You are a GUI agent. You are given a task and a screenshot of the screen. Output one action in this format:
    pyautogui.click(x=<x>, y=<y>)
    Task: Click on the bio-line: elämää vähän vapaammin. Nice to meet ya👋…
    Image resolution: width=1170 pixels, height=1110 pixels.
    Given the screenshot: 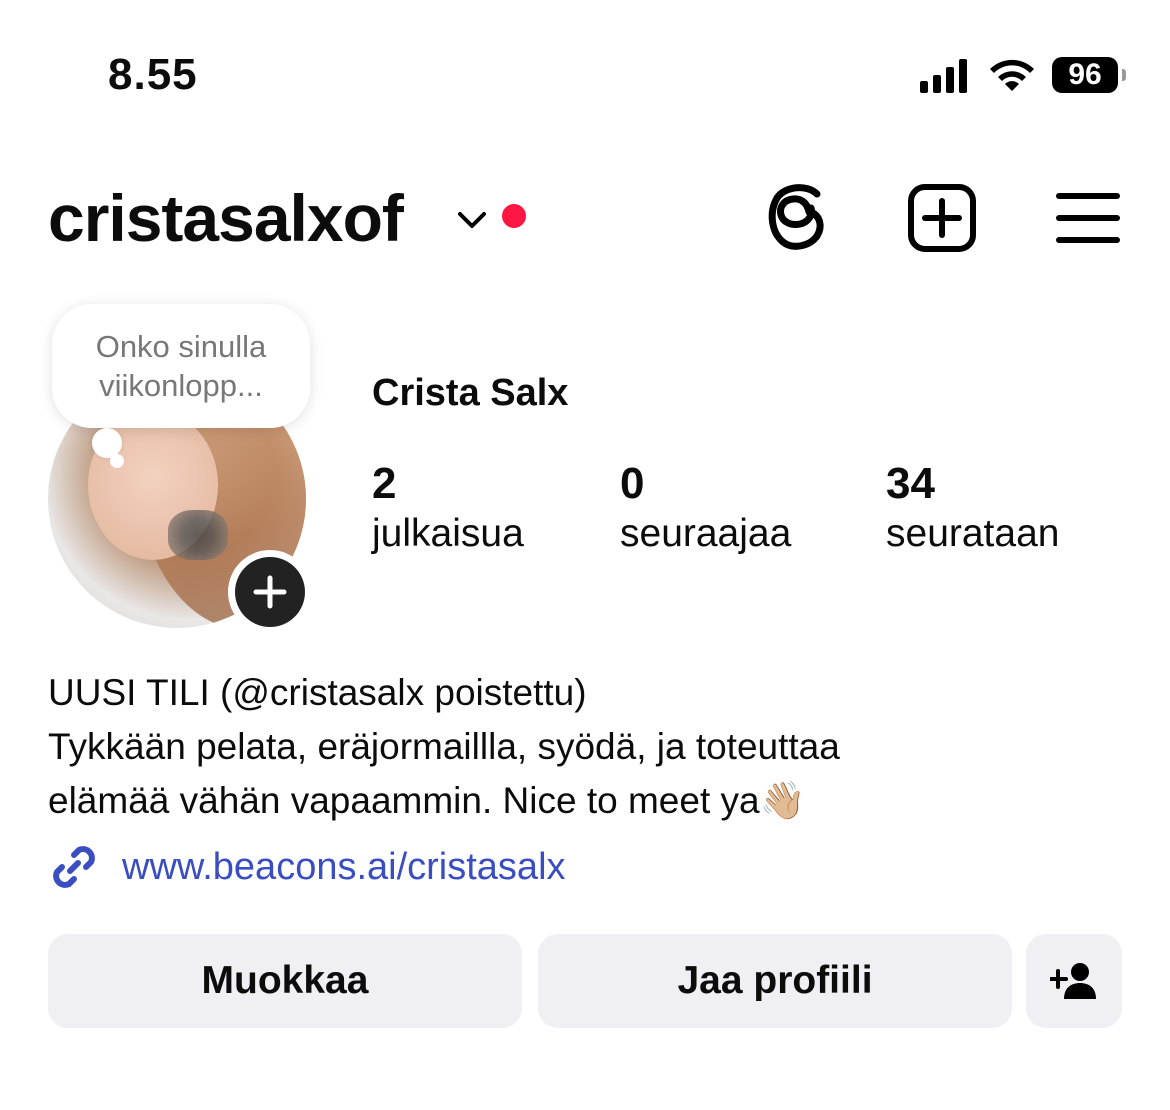 What is the action you would take?
    pyautogui.click(x=427, y=800)
    